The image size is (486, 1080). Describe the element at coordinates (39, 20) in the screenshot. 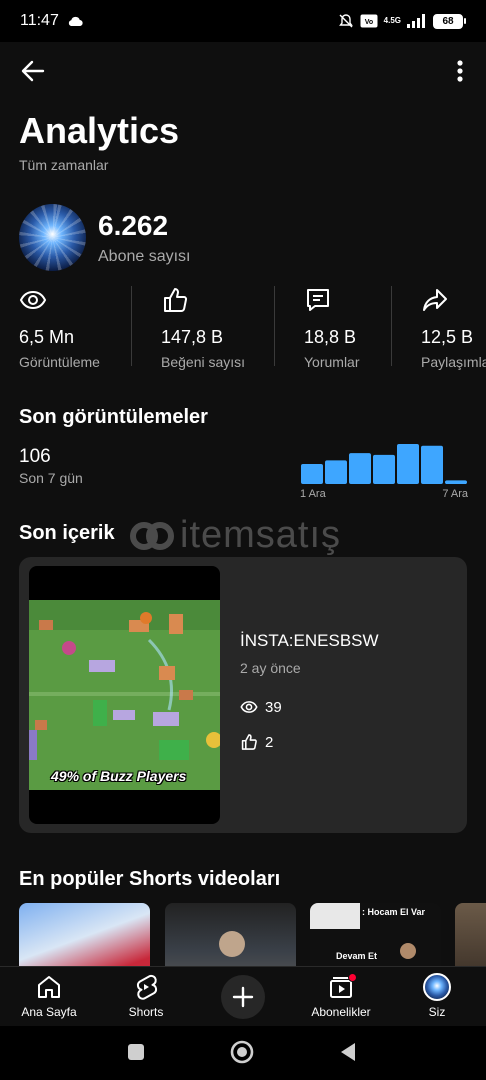

I see `status-time: 11:47` at that location.